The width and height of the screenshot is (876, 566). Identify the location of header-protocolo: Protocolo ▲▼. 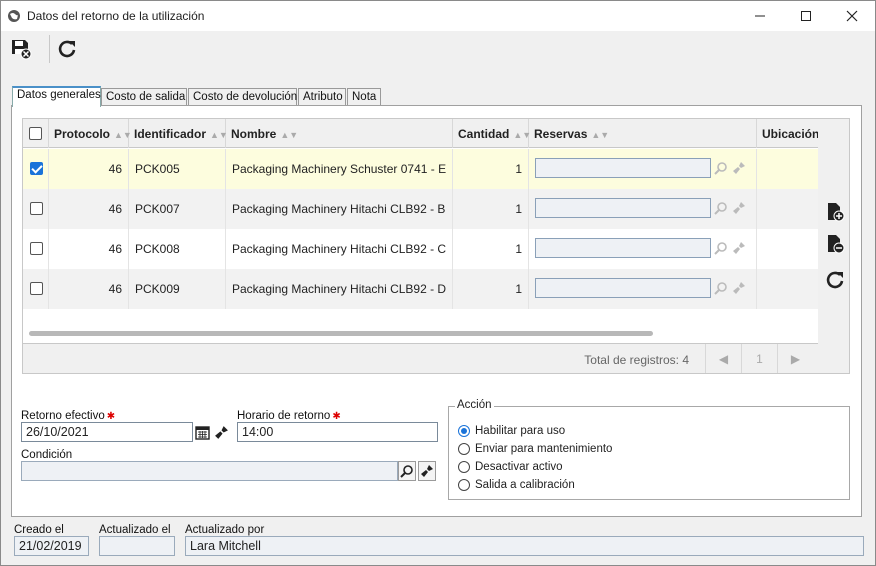
(90, 133).